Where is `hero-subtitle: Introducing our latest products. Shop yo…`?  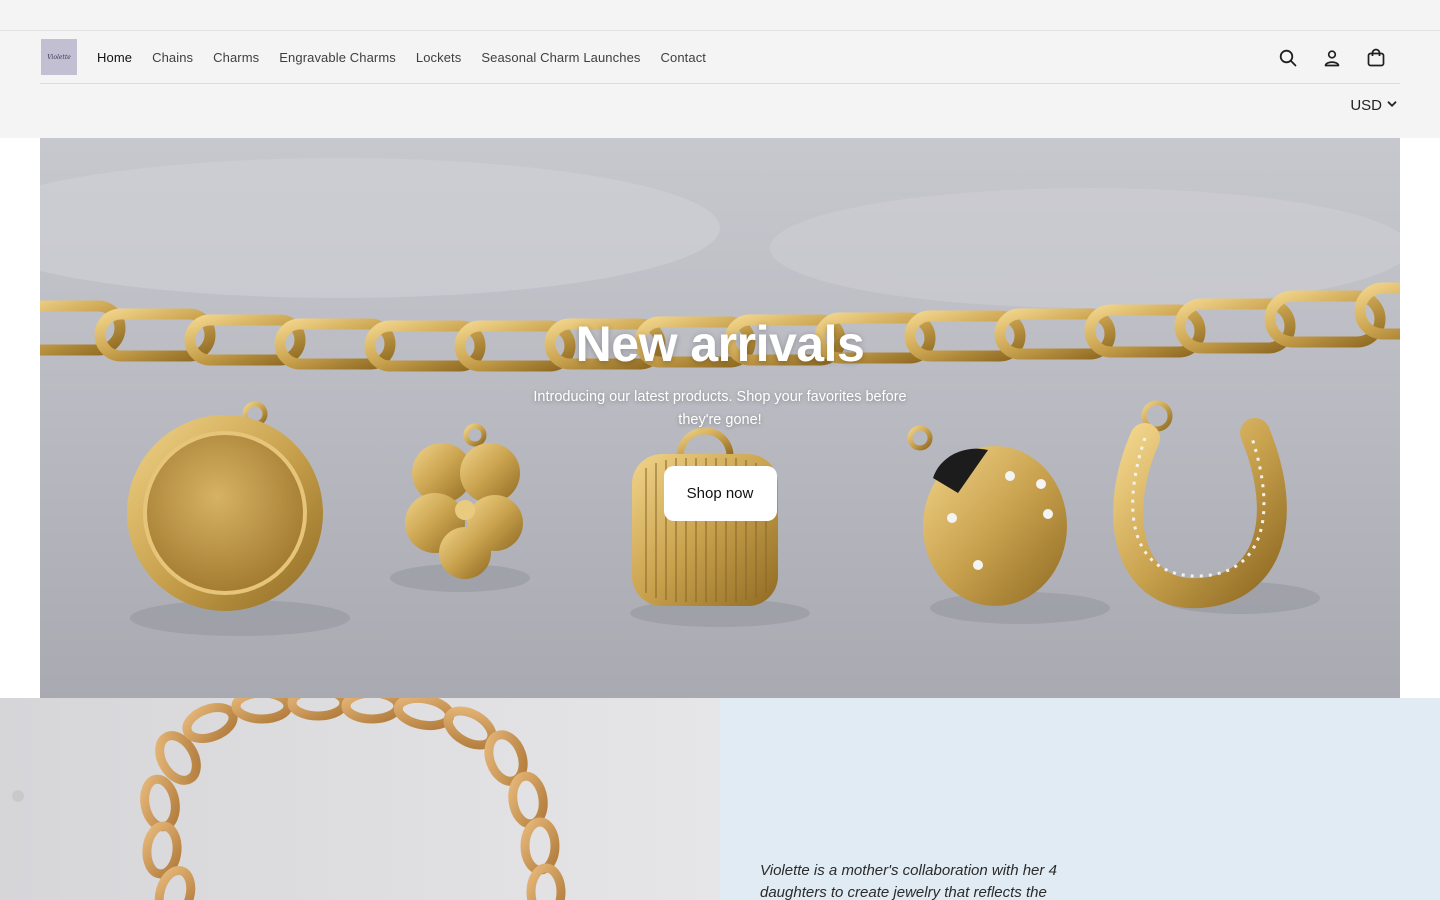 hero-subtitle: Introducing our latest products. Shop yo… is located at coordinates (720, 408).